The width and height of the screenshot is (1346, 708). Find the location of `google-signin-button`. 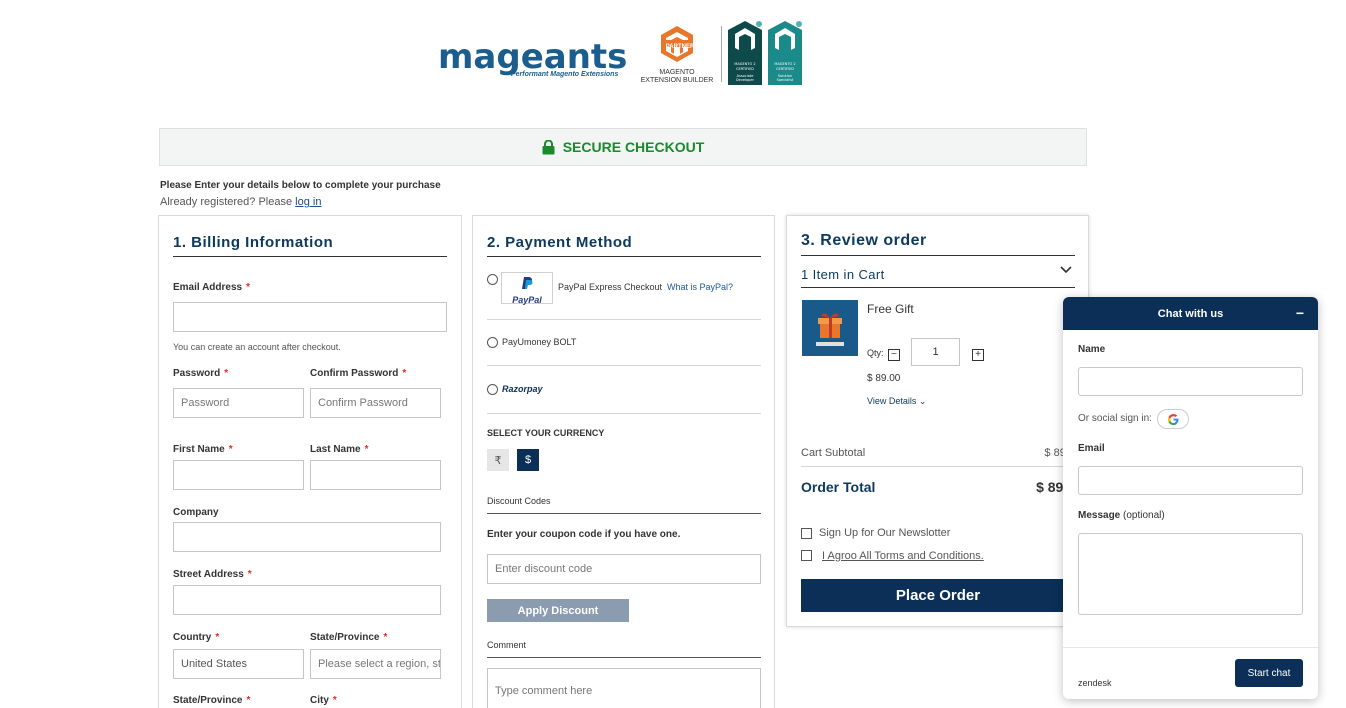

google-signin-button is located at coordinates (1173, 419).